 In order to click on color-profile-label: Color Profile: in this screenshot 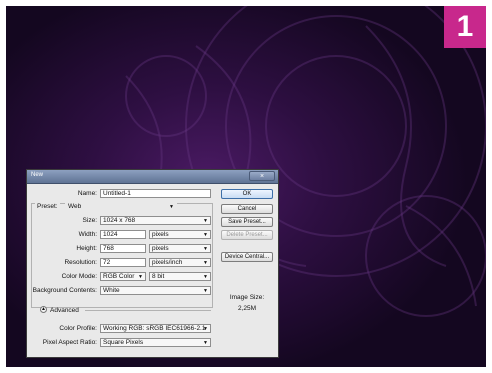, I will do `click(78, 328)`.